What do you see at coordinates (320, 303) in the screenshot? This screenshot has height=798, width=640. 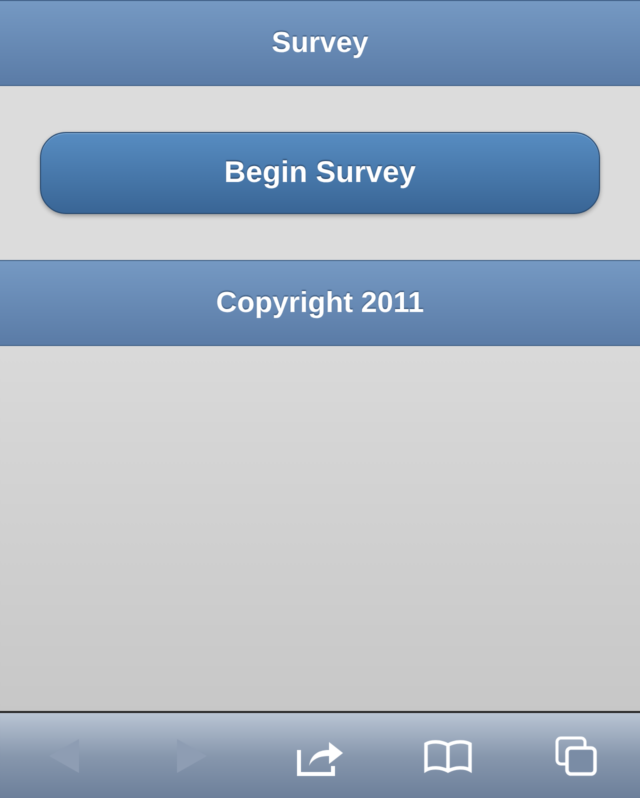 I see `footer-text: Copyright 2011` at bounding box center [320, 303].